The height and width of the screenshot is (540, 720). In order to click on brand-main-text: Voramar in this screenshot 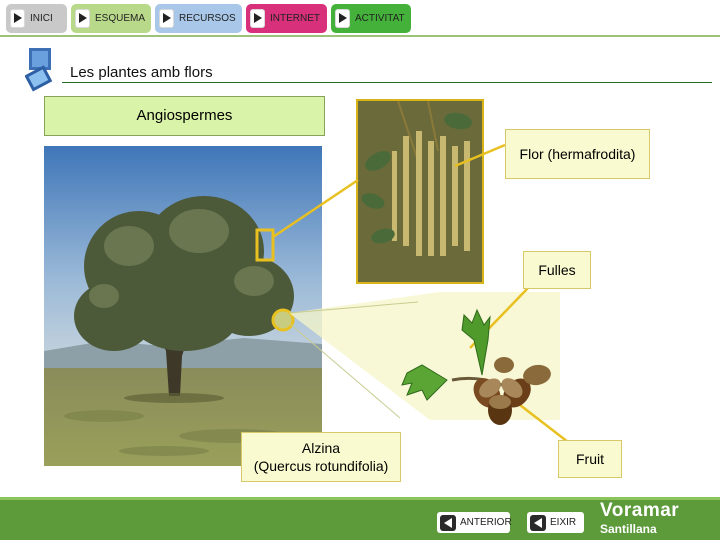, I will do `click(640, 510)`.